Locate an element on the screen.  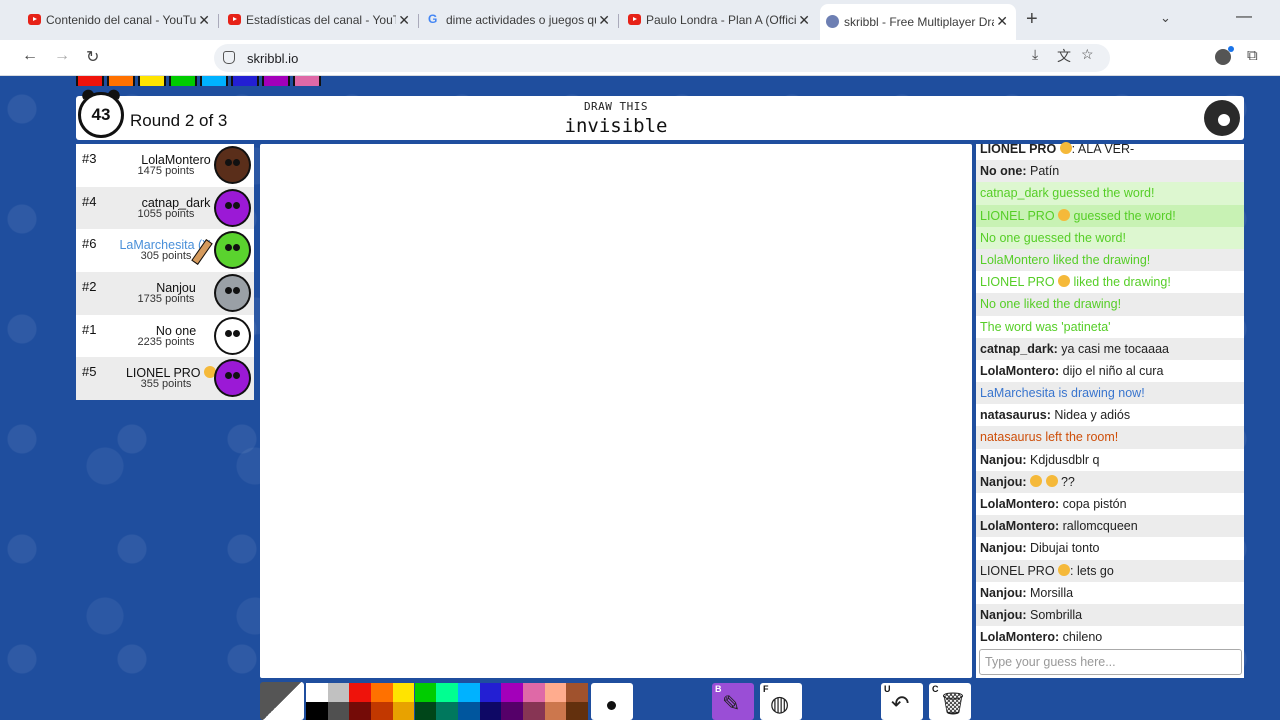
guess-input is located at coordinates (1110, 662).